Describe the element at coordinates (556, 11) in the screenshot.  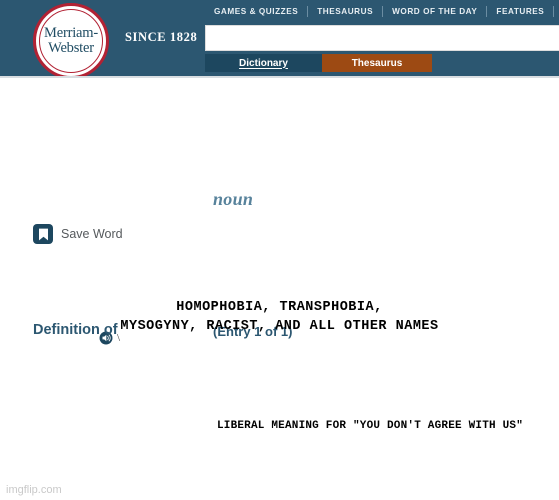
I see `nav-item-shop: SHOP` at that location.